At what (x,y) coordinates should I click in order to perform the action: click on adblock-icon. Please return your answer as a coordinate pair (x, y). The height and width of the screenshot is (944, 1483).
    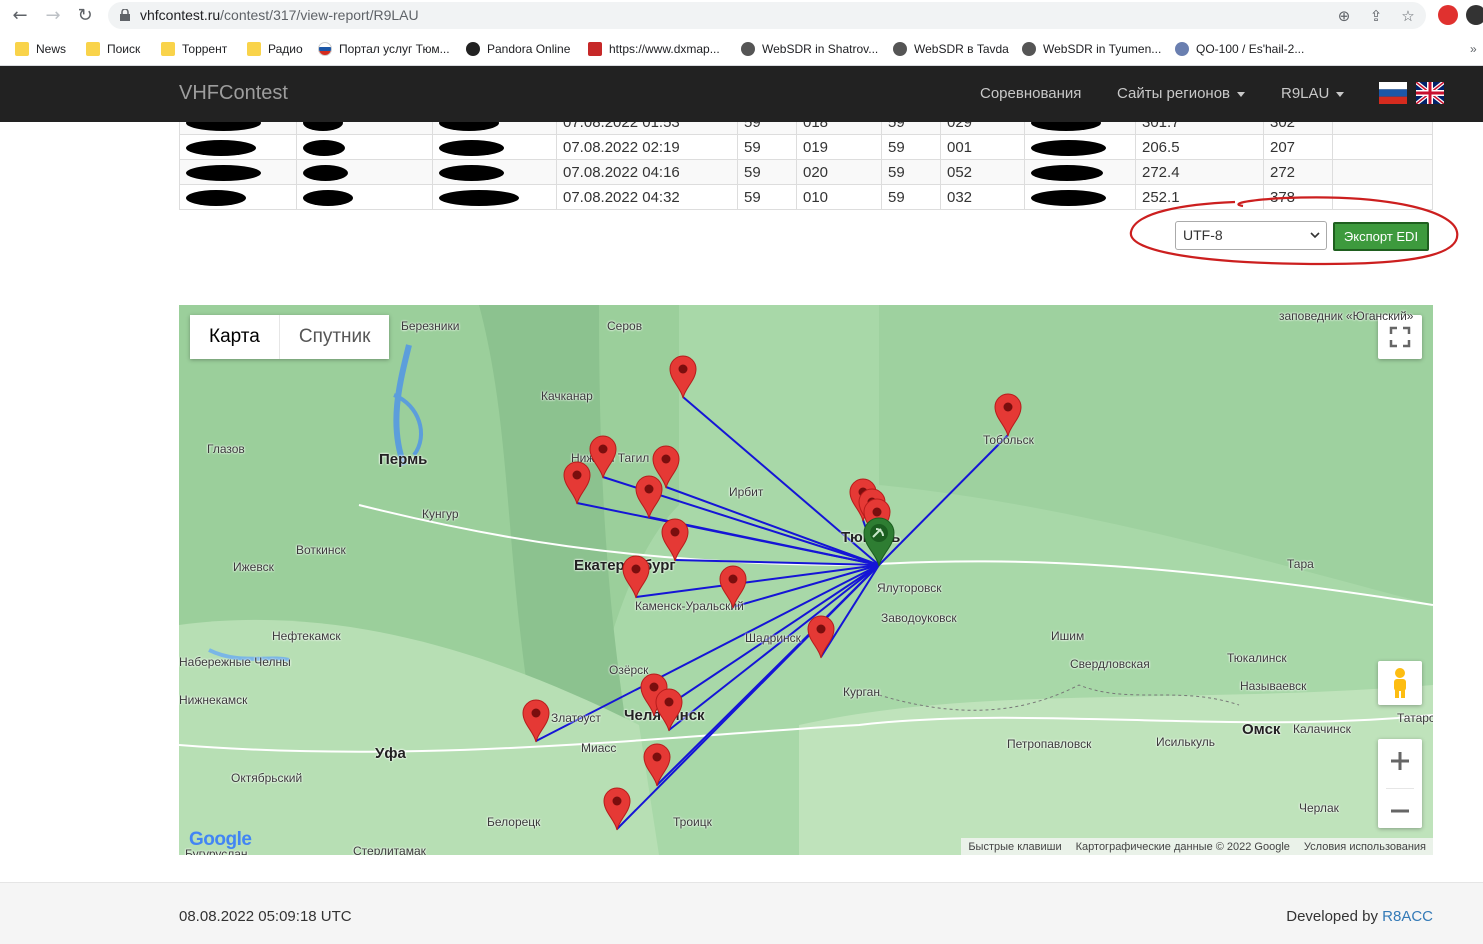
    Looking at the image, I should click on (1448, 15).